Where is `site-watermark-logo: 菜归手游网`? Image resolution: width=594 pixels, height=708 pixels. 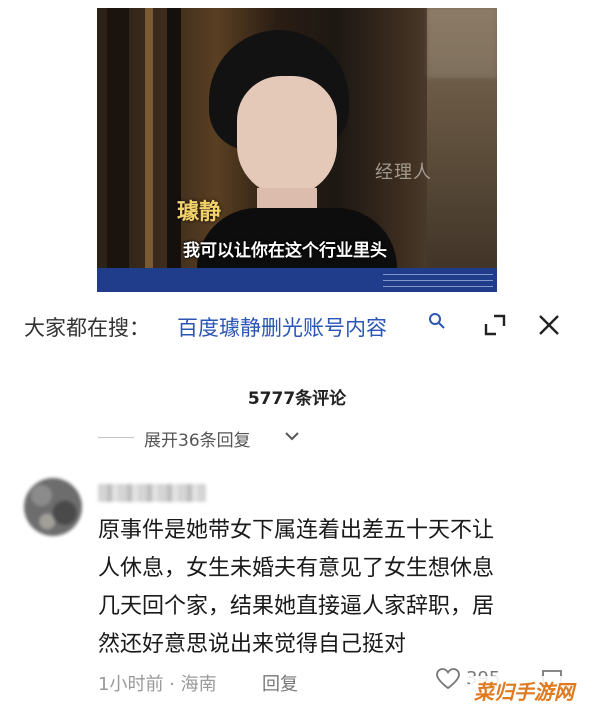
site-watermark-logo: 菜归手游网 is located at coordinates (524, 691).